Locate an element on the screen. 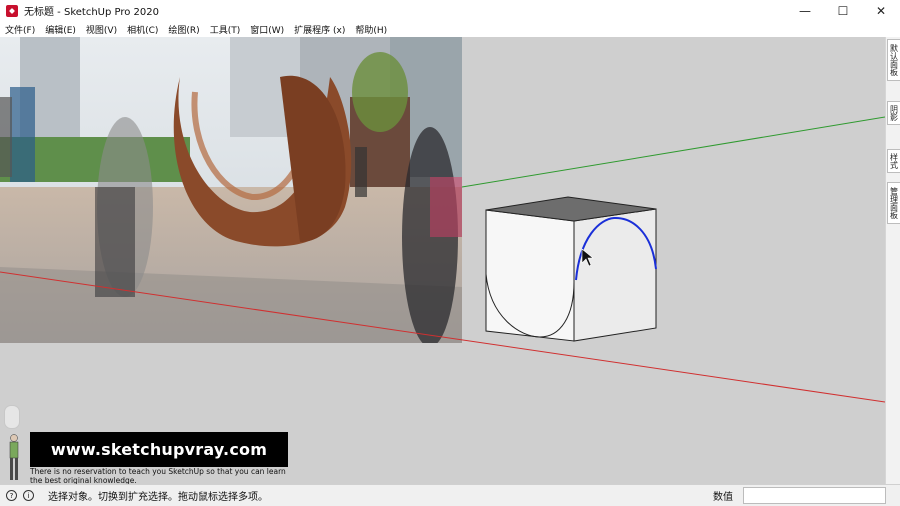  minimize-button: — is located at coordinates (805, 10).